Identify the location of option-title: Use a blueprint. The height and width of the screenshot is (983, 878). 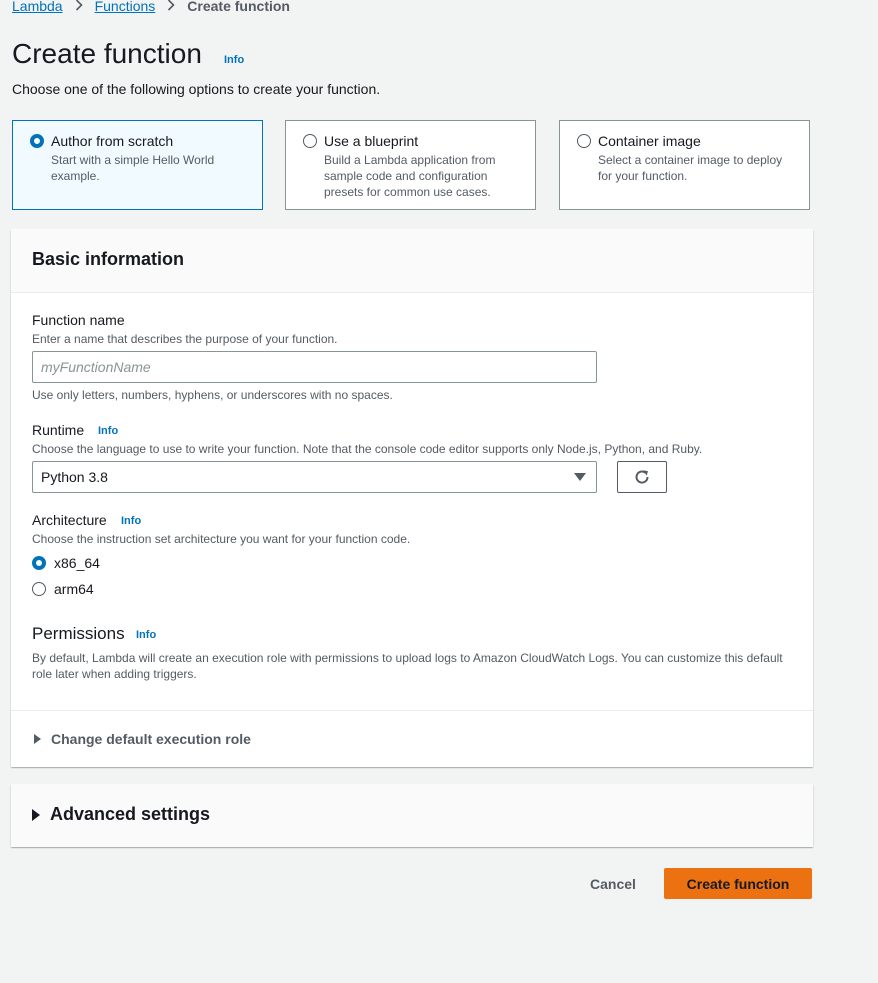
(371, 141).